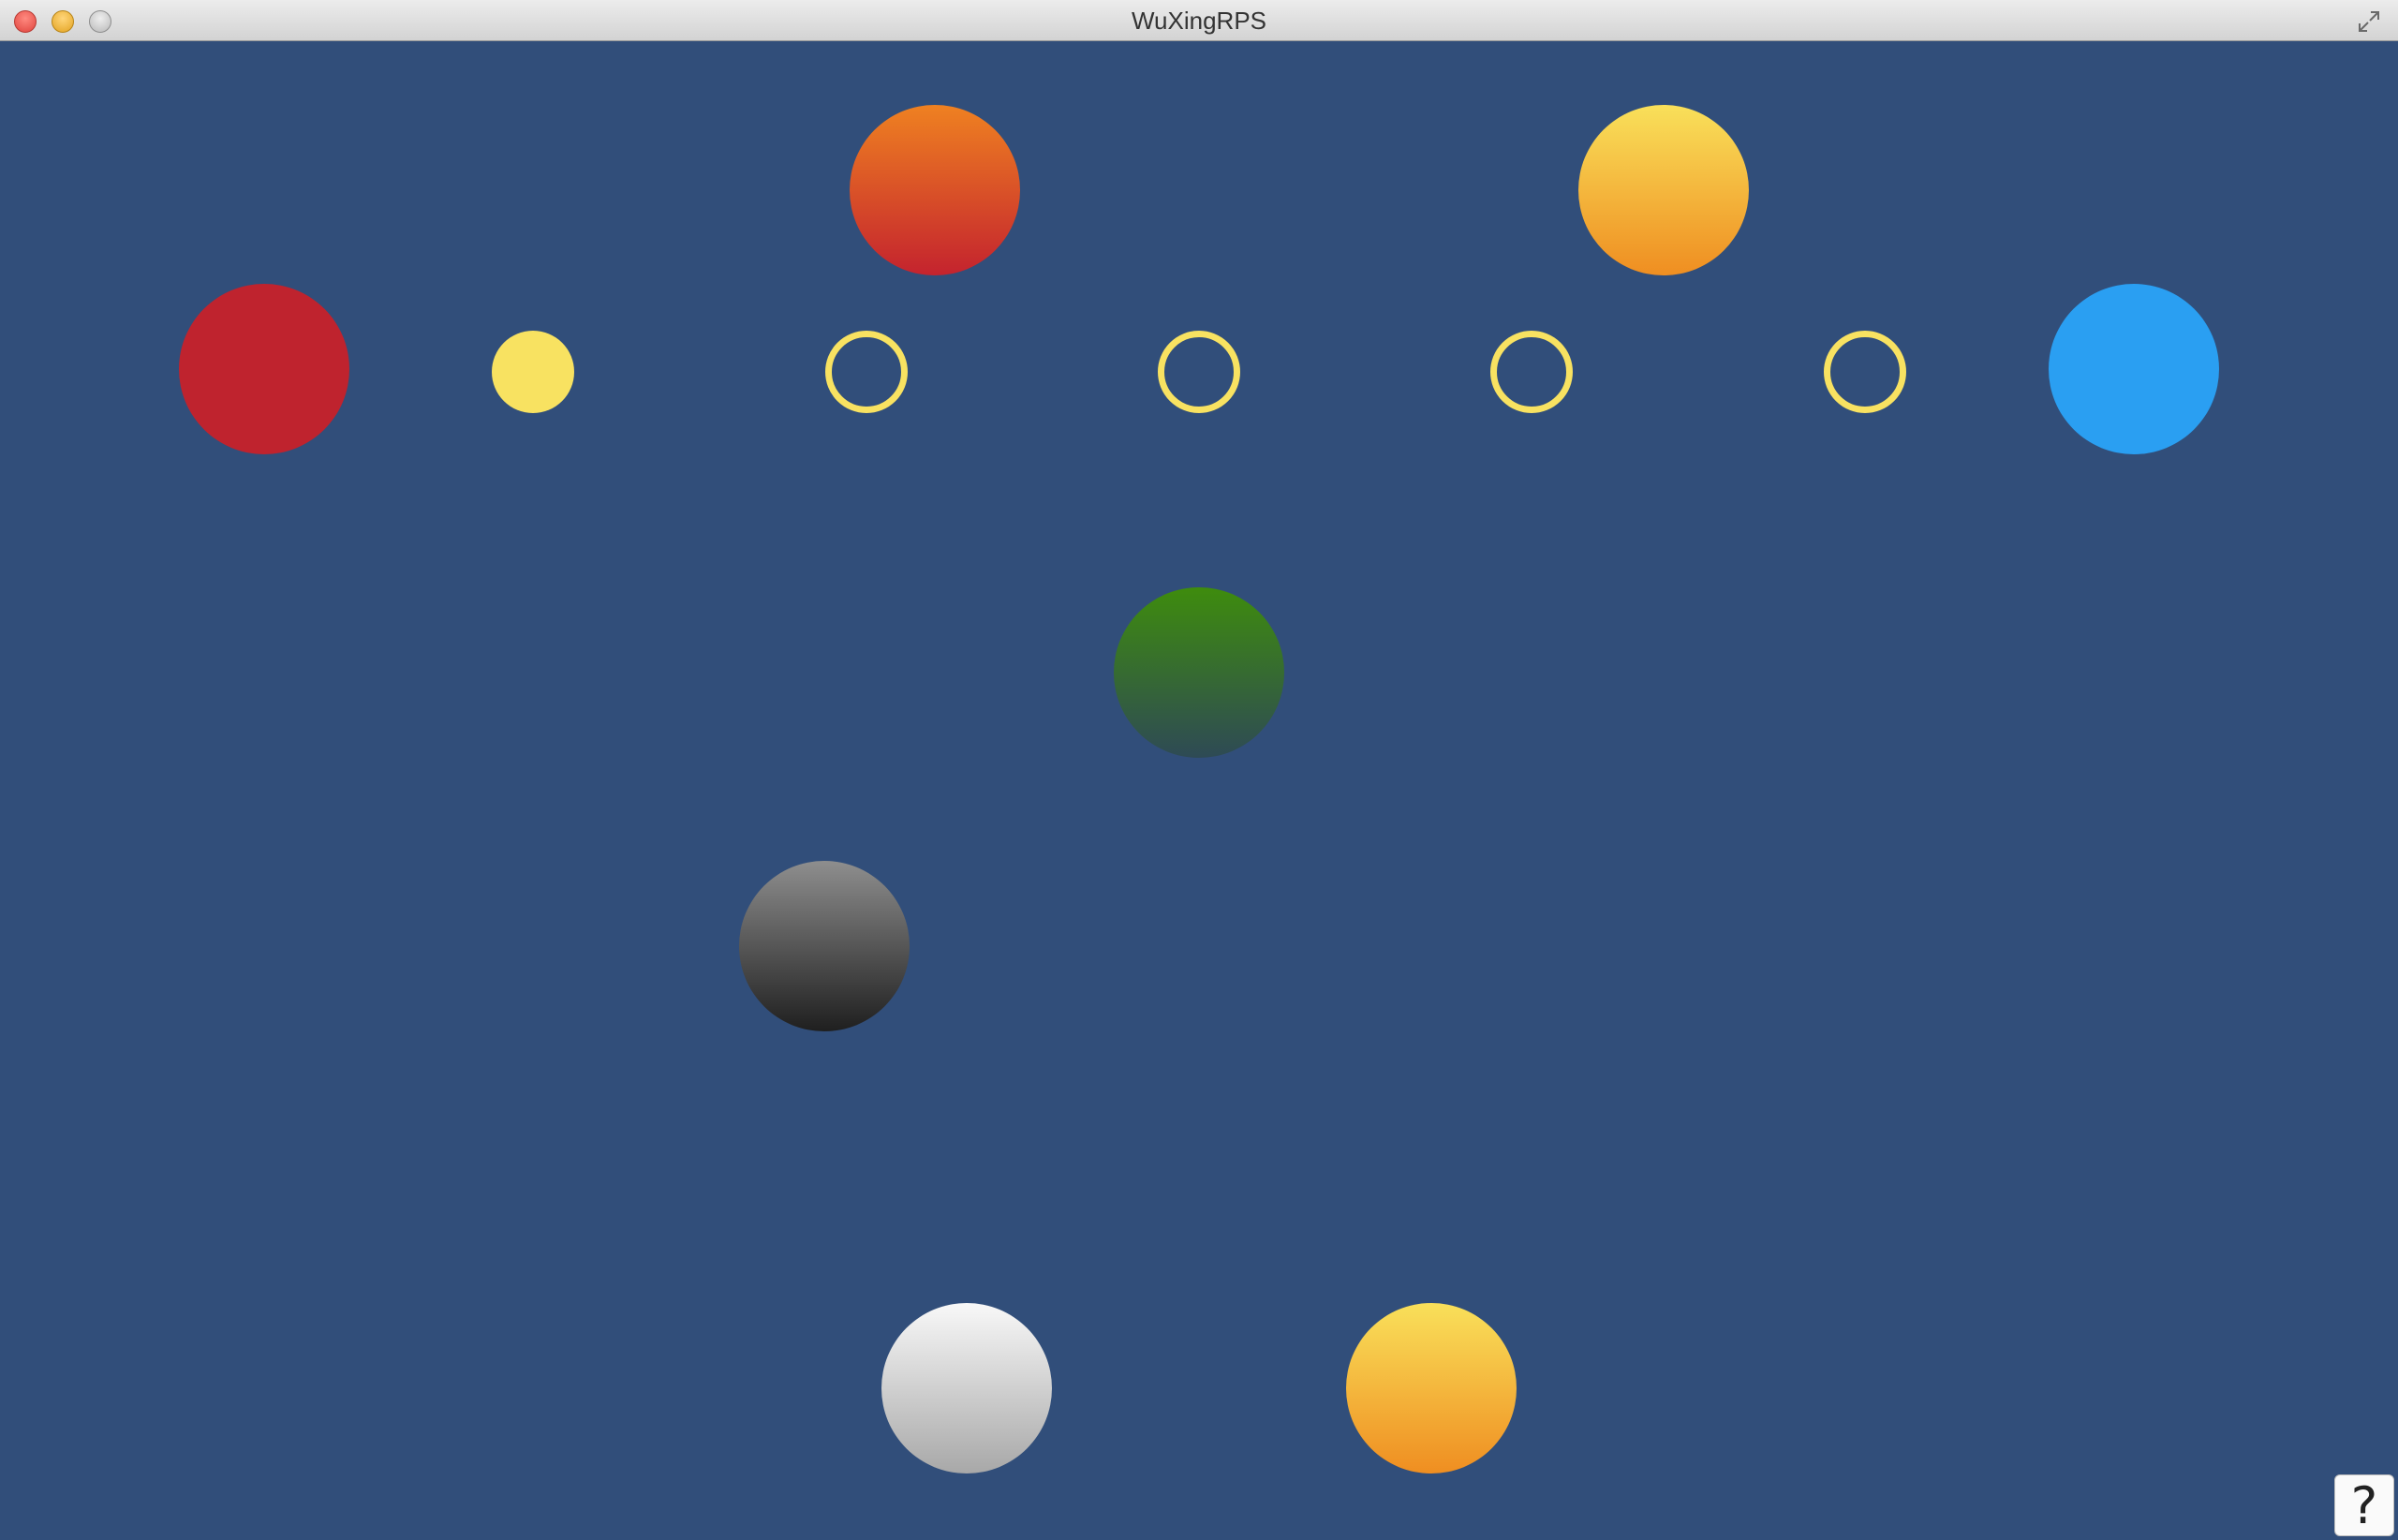 The width and height of the screenshot is (2398, 1540). What do you see at coordinates (825, 946) in the screenshot?
I see `played-metal-orb` at bounding box center [825, 946].